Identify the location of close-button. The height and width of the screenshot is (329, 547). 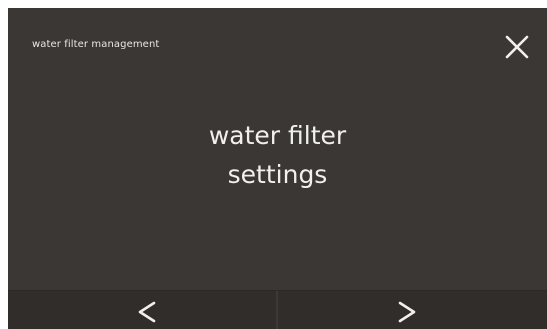
(517, 47).